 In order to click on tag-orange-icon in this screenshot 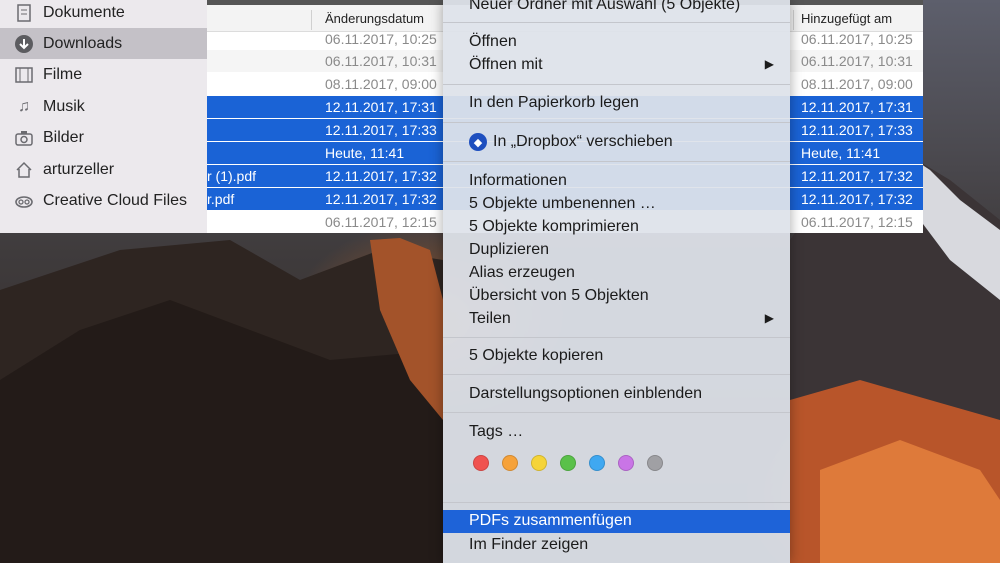, I will do `click(510, 463)`.